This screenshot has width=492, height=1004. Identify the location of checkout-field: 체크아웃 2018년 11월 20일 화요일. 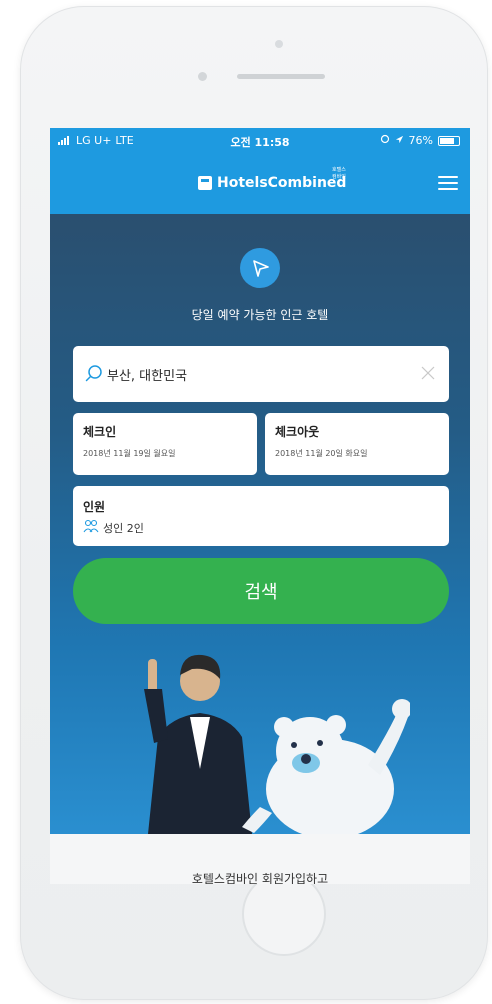
(357, 444).